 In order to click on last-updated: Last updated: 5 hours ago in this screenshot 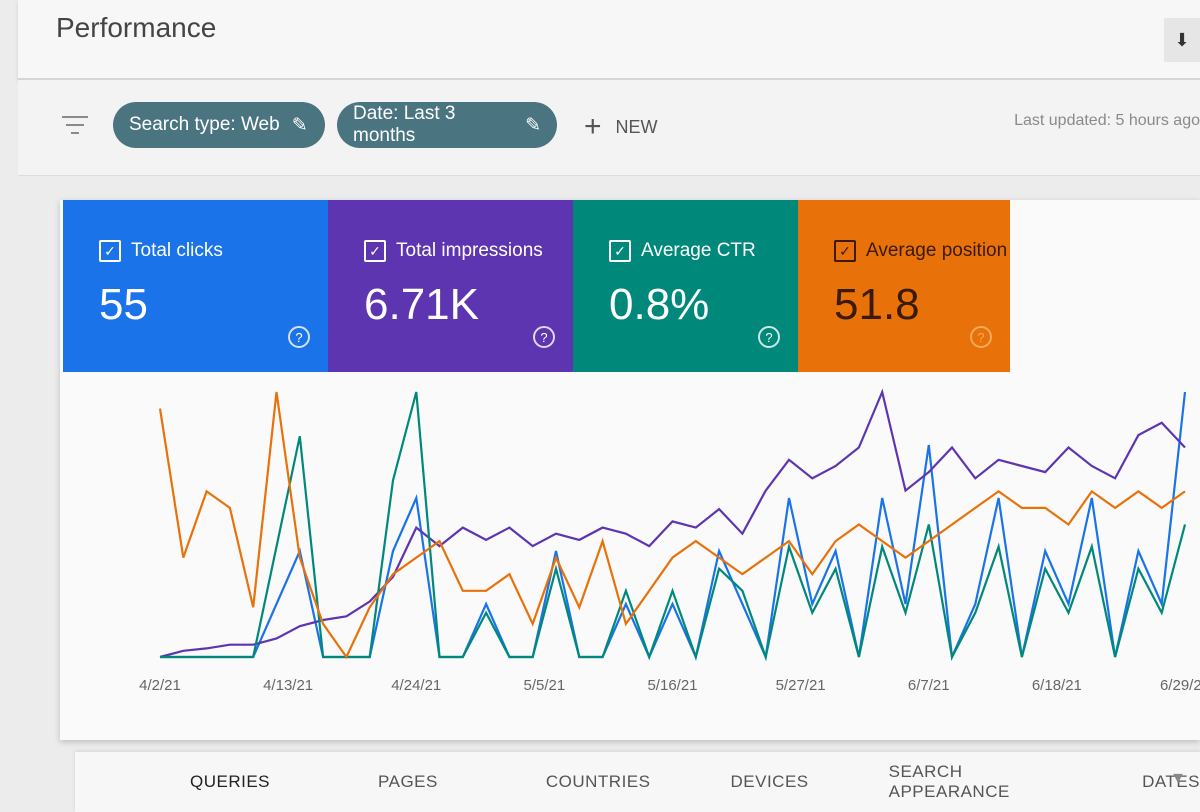, I will do `click(1107, 120)`.